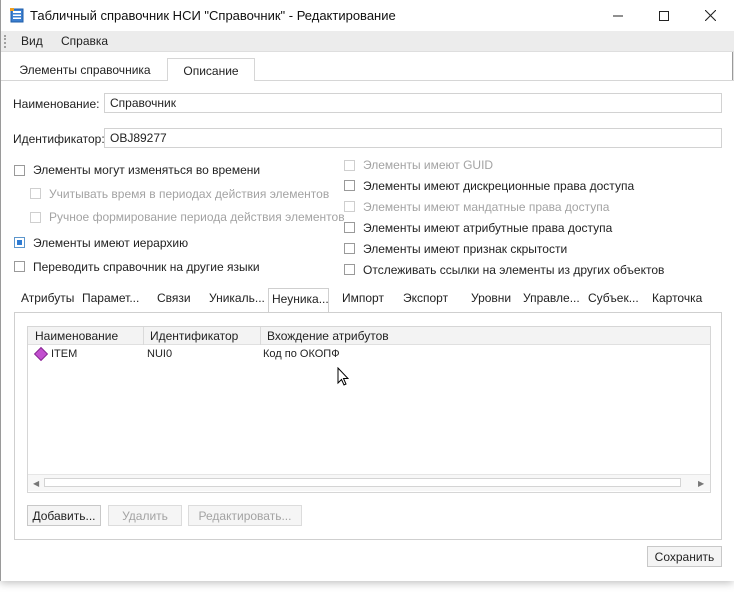 The width and height of the screenshot is (734, 614). Describe the element at coordinates (85, 70) in the screenshot. I see `tab-dictionary-elements: Элементы справочника` at that location.